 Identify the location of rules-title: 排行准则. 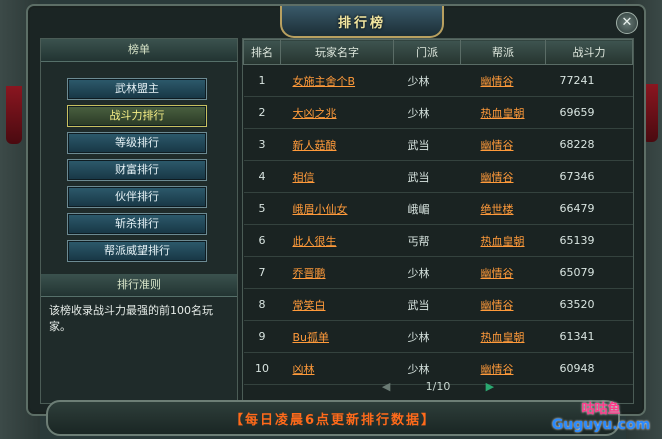
(139, 285).